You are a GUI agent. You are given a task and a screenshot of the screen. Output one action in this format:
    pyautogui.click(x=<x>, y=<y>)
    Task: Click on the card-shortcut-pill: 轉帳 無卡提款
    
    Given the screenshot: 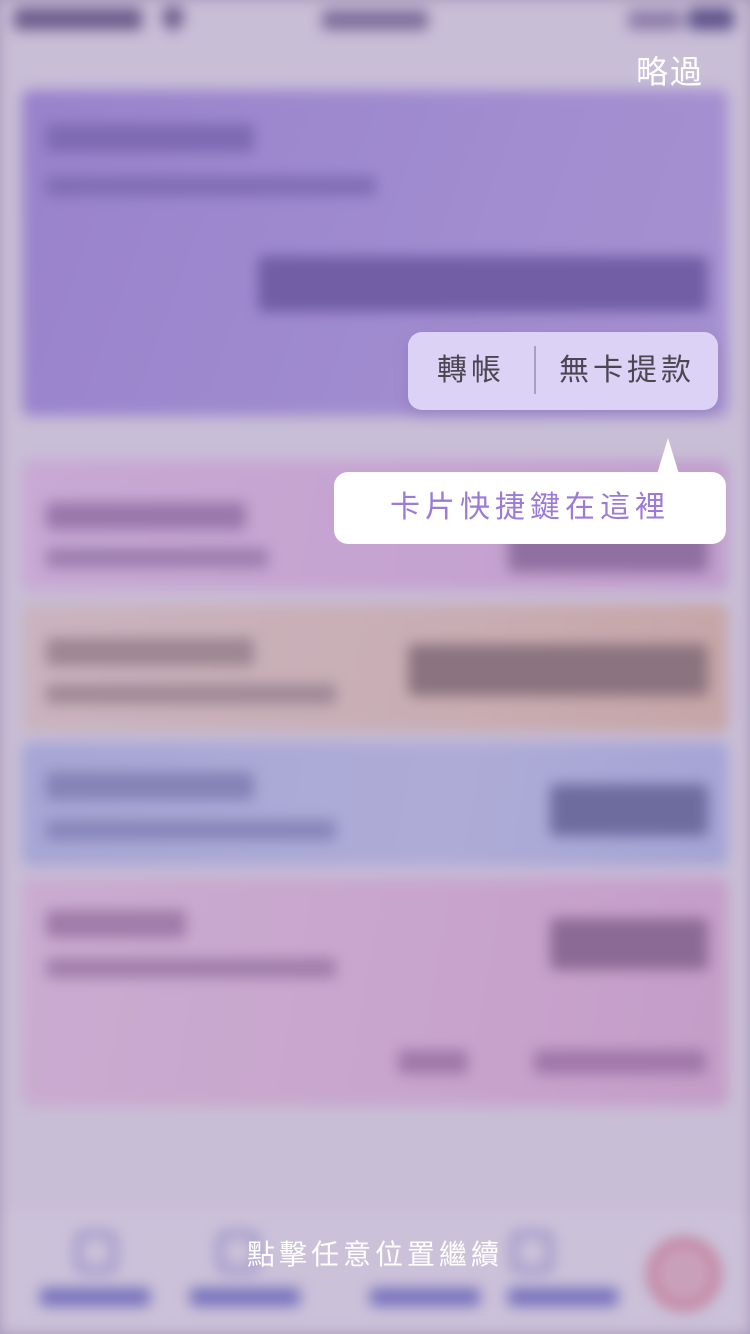 What is the action you would take?
    pyautogui.click(x=563, y=371)
    